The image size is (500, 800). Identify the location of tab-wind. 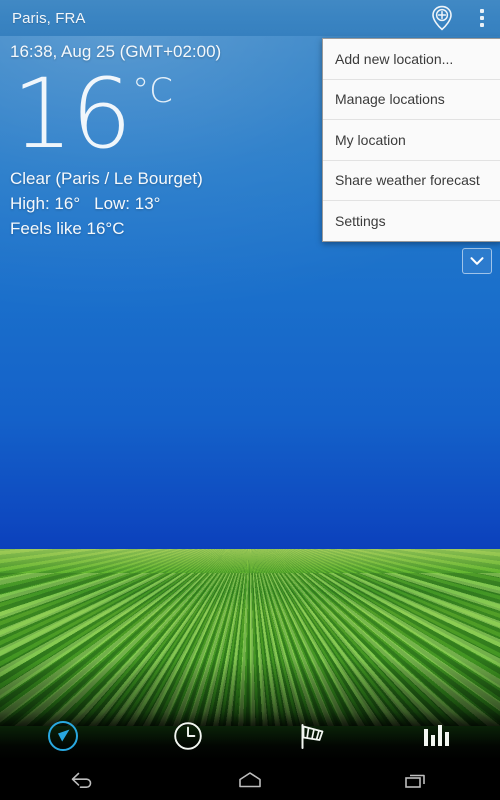
(312, 736).